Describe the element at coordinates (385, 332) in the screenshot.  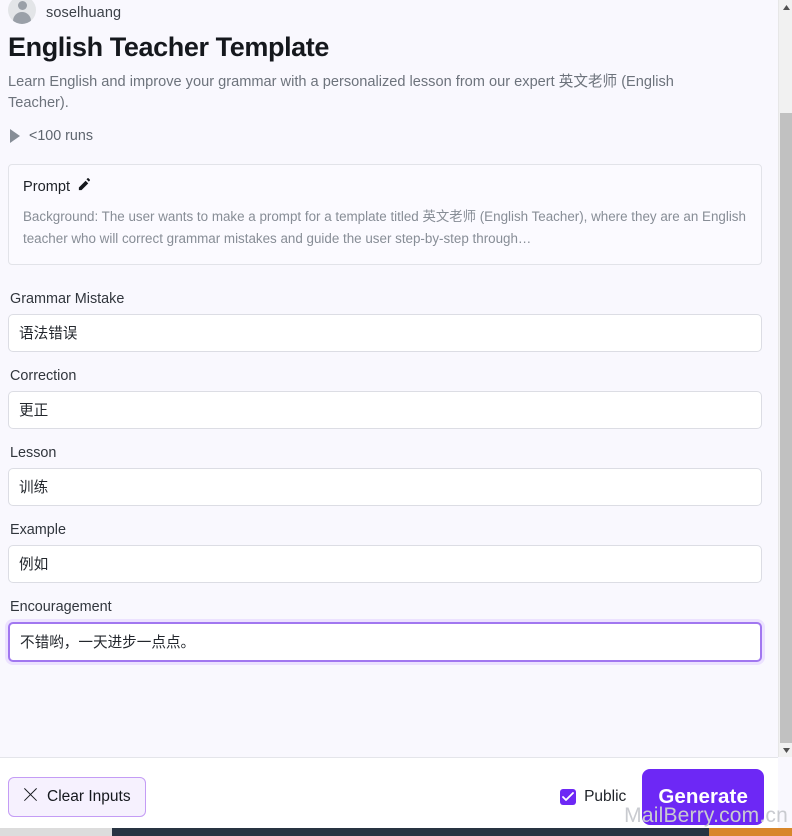
I see `input-grammar-mistake` at that location.